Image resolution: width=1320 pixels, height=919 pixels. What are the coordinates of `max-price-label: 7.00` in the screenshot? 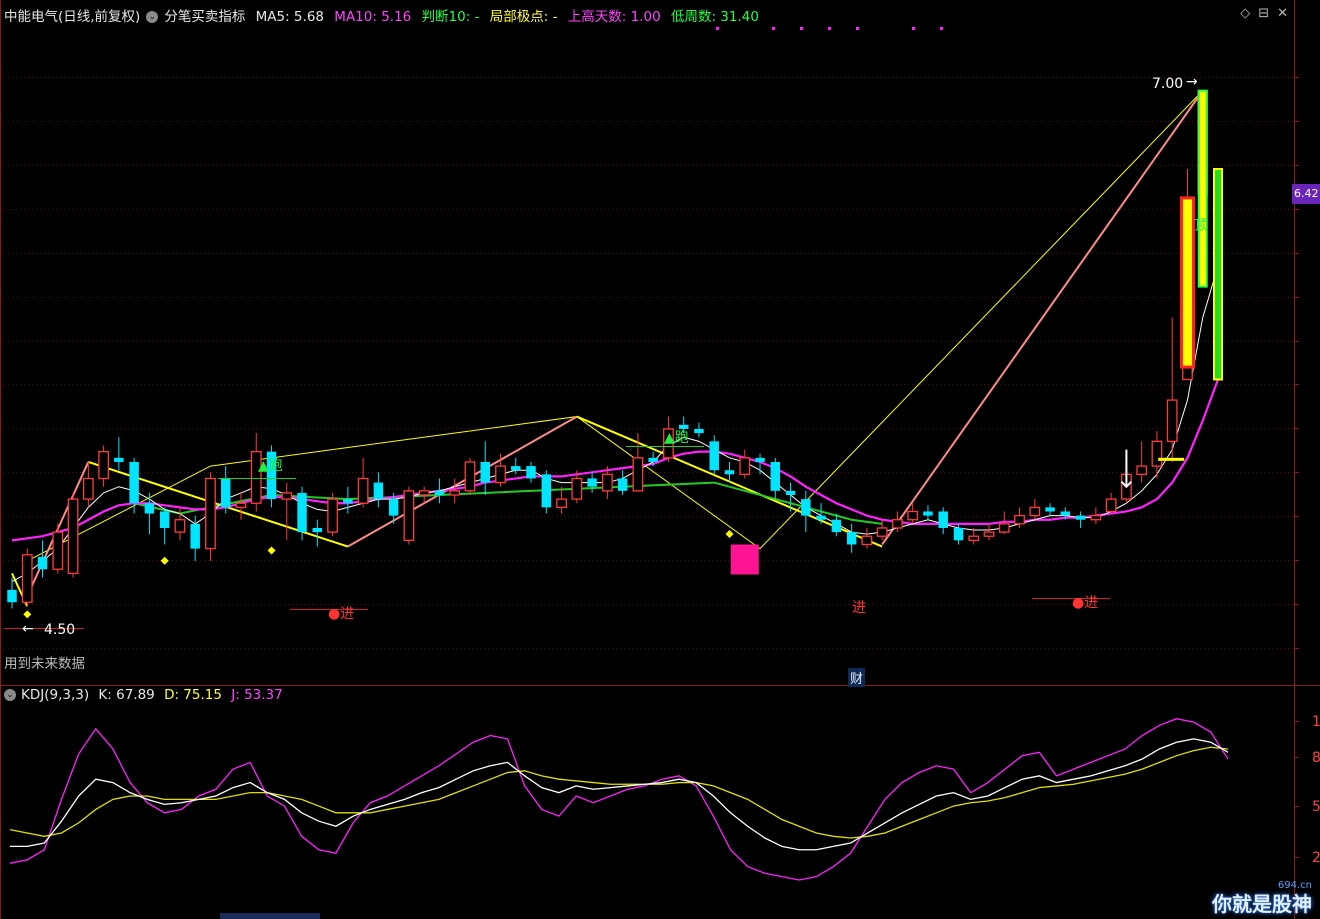 It's located at (1167, 84).